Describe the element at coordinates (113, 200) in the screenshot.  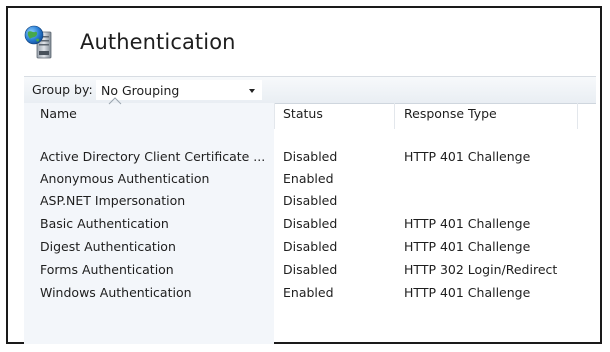
I see `row-name: ASP.NET Impersonation` at that location.